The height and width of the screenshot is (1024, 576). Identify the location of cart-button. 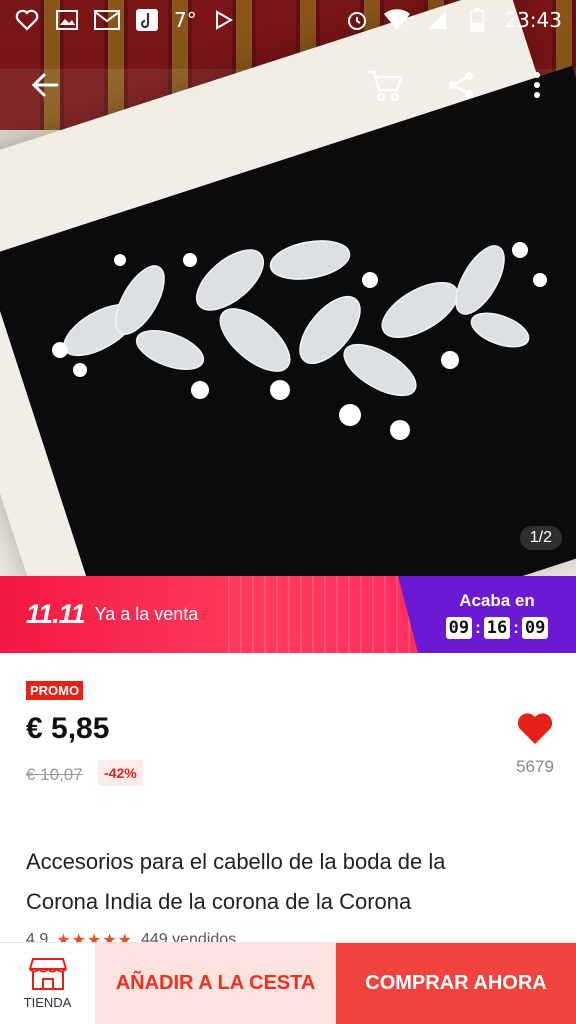
(385, 85).